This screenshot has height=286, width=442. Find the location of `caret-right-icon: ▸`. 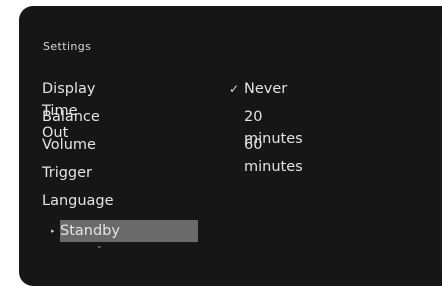

caret-right-icon: ▸ is located at coordinates (53, 231).